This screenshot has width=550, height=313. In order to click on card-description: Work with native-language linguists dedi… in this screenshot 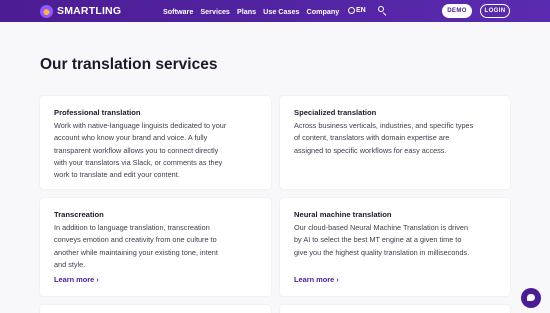, I will do `click(140, 150)`.